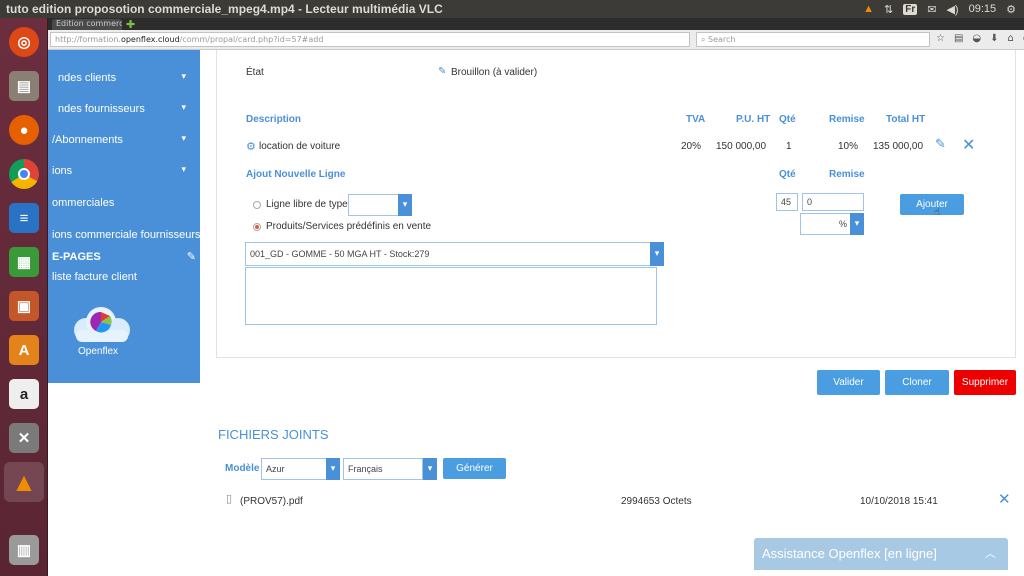  I want to click on settings-tools-icon: ✕, so click(24, 438).